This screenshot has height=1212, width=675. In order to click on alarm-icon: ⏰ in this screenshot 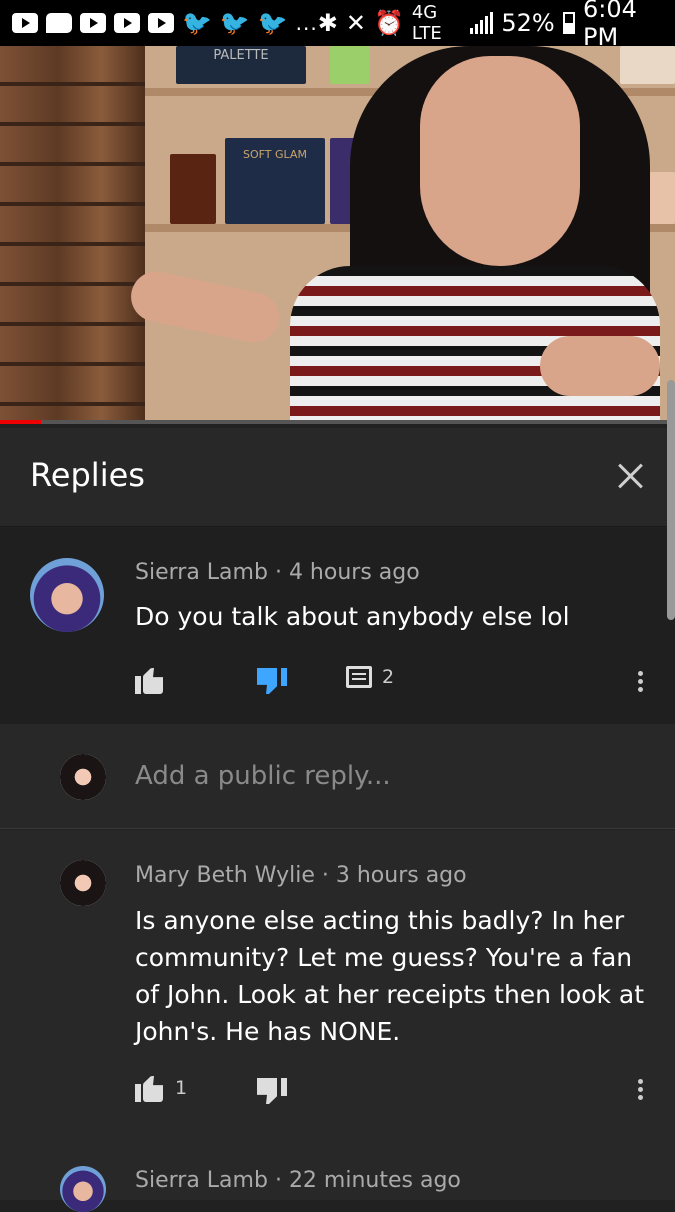, I will do `click(388, 23)`.